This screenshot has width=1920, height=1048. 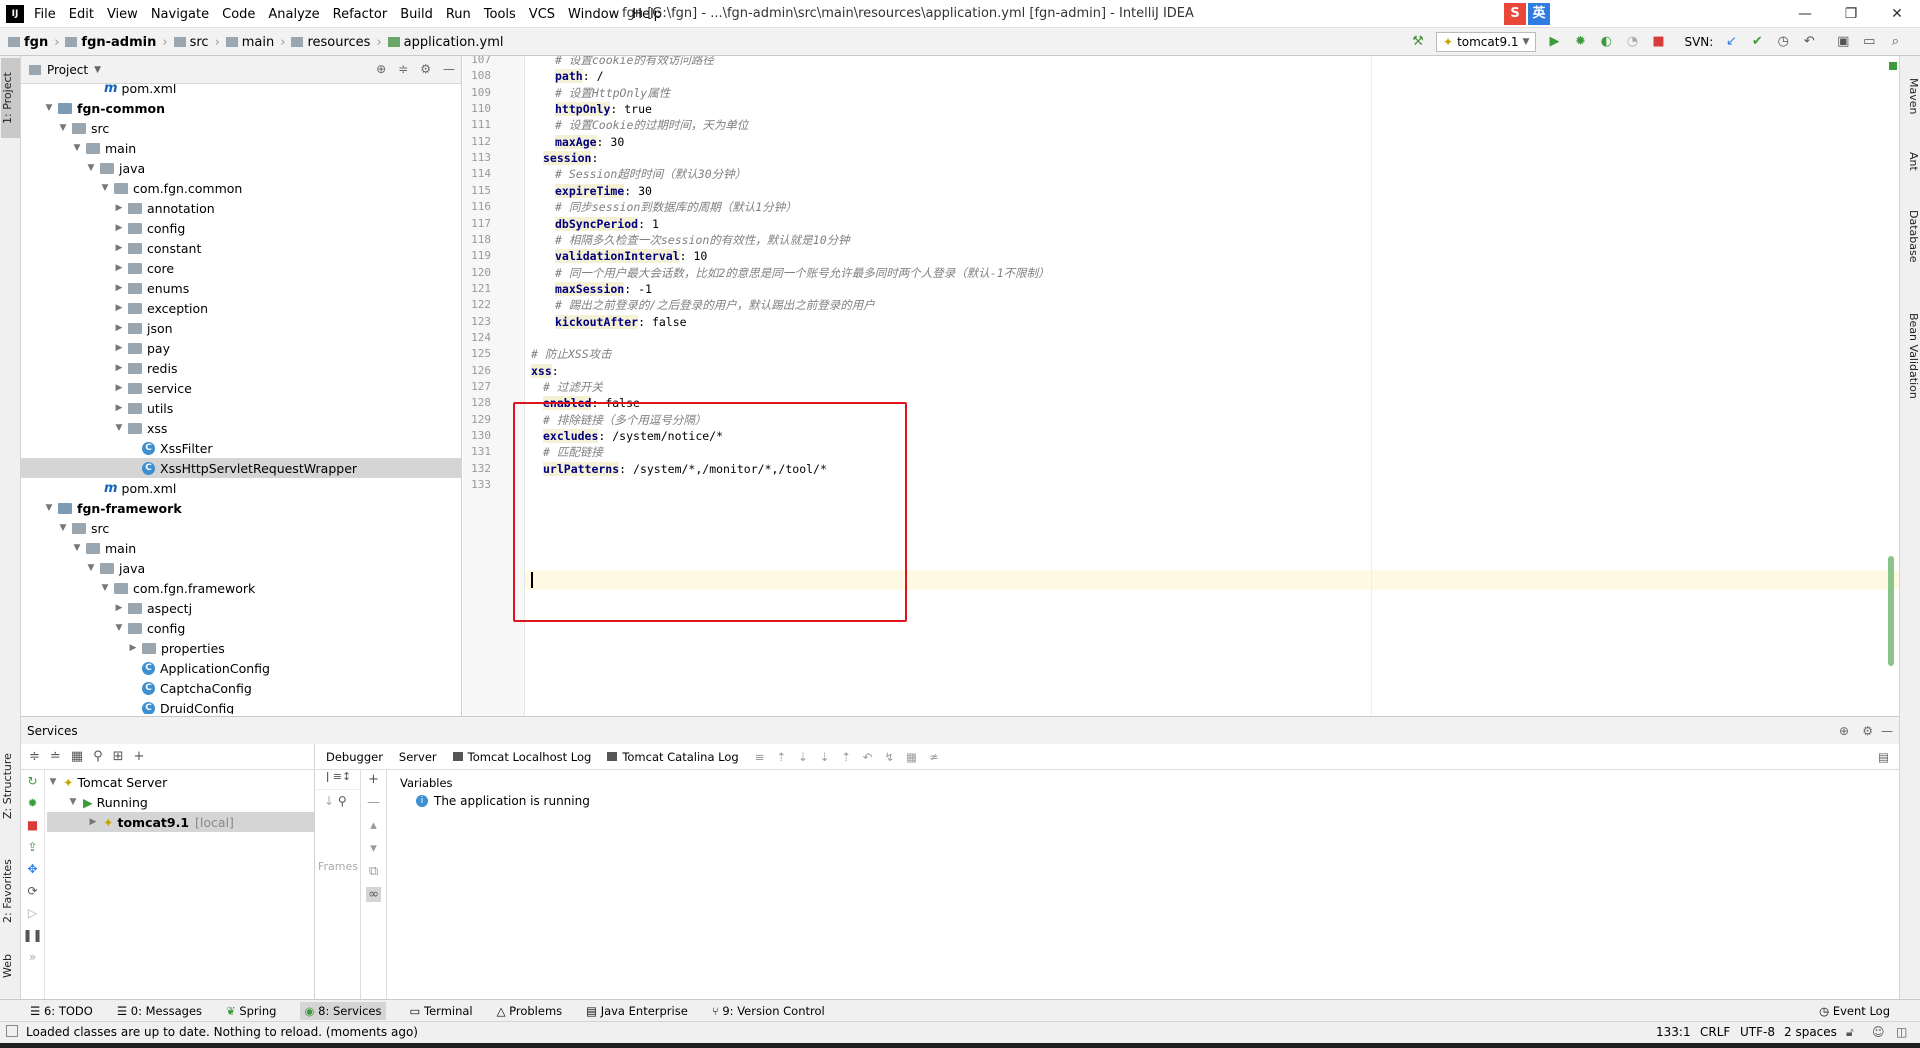 What do you see at coordinates (1878, 1032) in the screenshot?
I see `inspector-icon: ☺` at bounding box center [1878, 1032].